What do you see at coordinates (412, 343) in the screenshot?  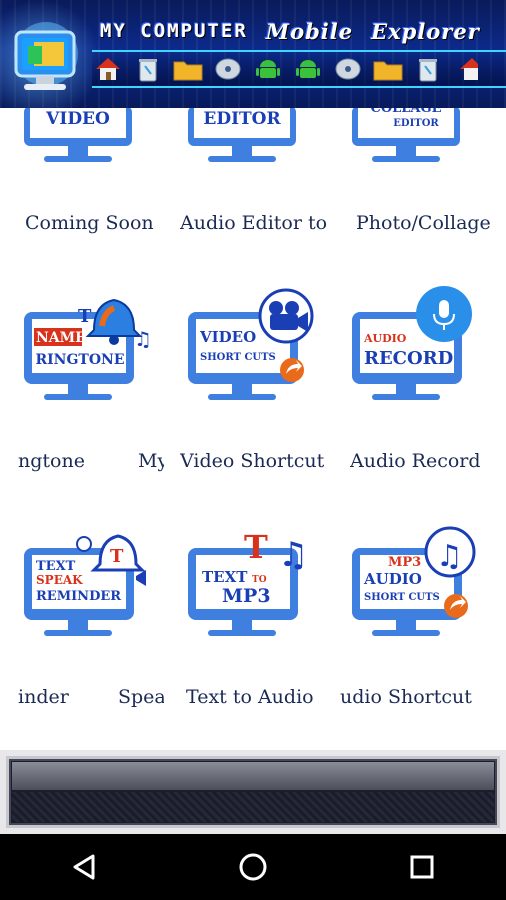 I see `monitor-icon: AUDIO RECORD` at bounding box center [412, 343].